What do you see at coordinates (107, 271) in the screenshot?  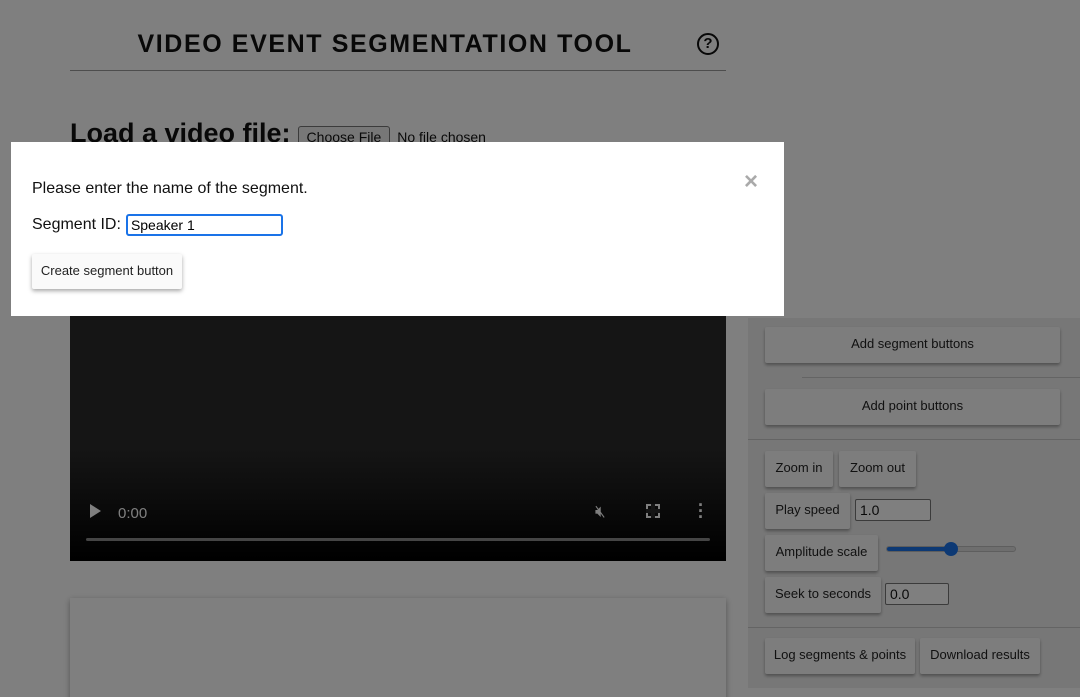 I see `create-segment-button: Create segment button` at bounding box center [107, 271].